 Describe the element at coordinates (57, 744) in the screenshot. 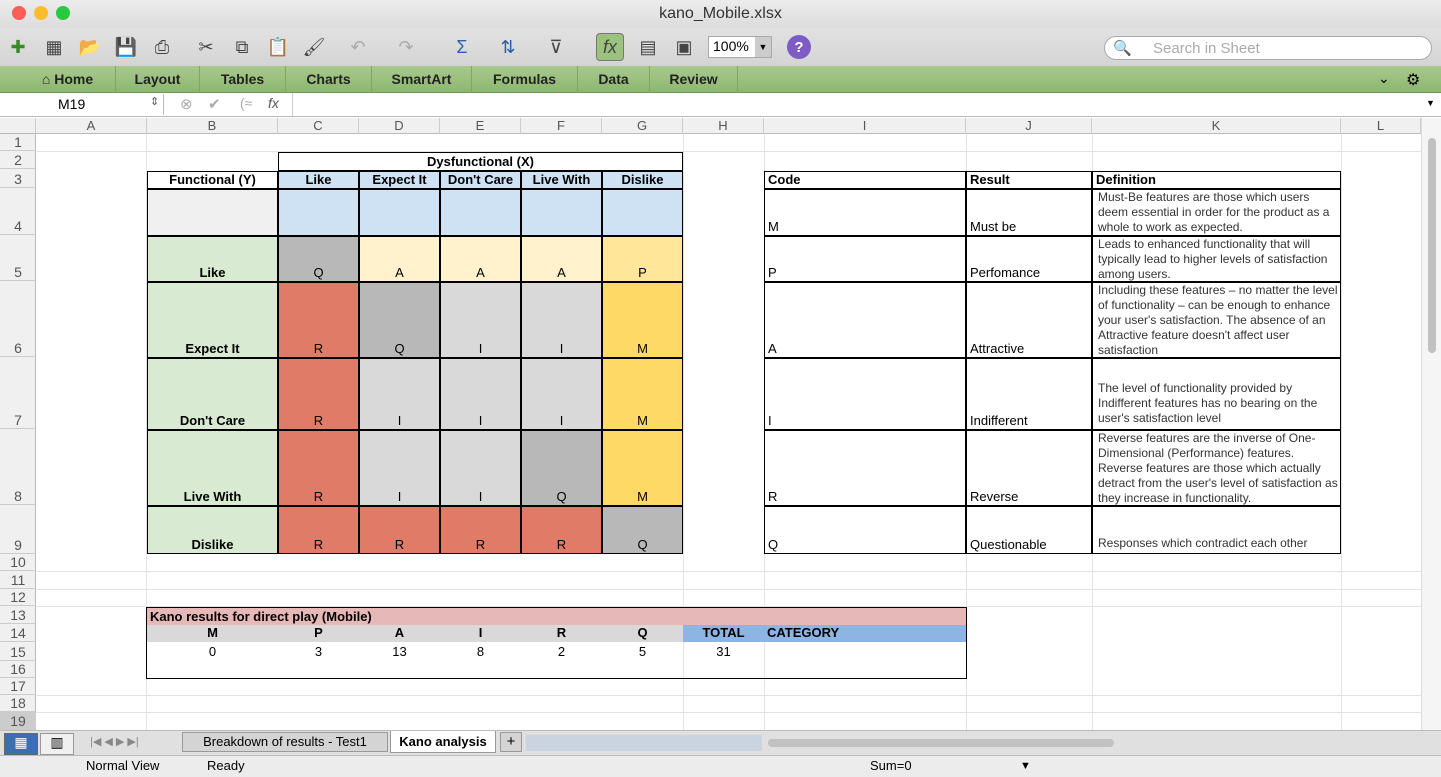

I see `page-layout-view-icon: ▥` at that location.